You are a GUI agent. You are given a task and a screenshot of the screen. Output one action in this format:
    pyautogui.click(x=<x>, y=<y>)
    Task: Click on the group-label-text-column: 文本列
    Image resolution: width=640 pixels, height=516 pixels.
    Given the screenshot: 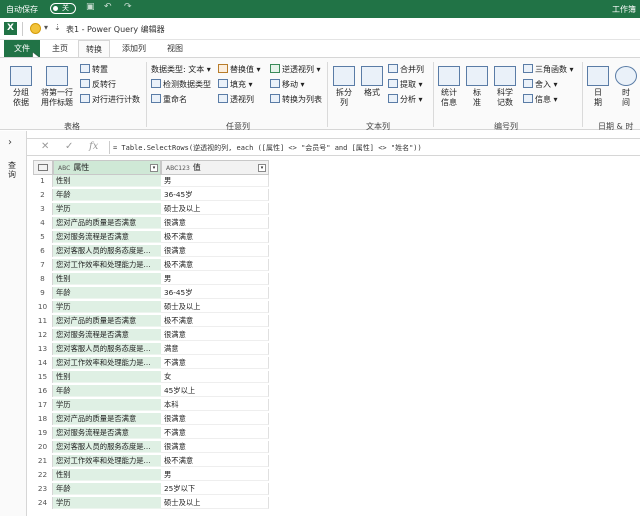 What is the action you would take?
    pyautogui.click(x=378, y=126)
    